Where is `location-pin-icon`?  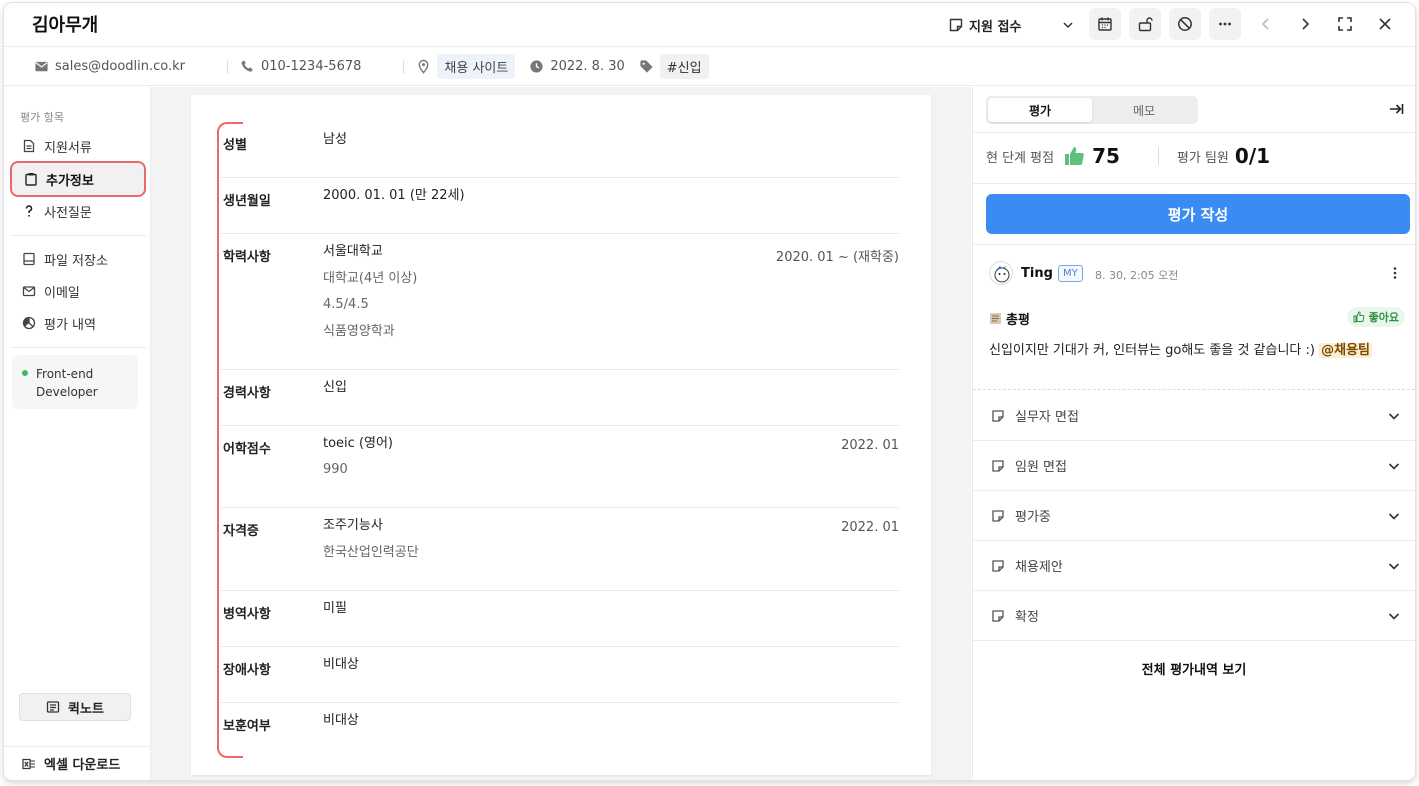 location-pin-icon is located at coordinates (423, 66).